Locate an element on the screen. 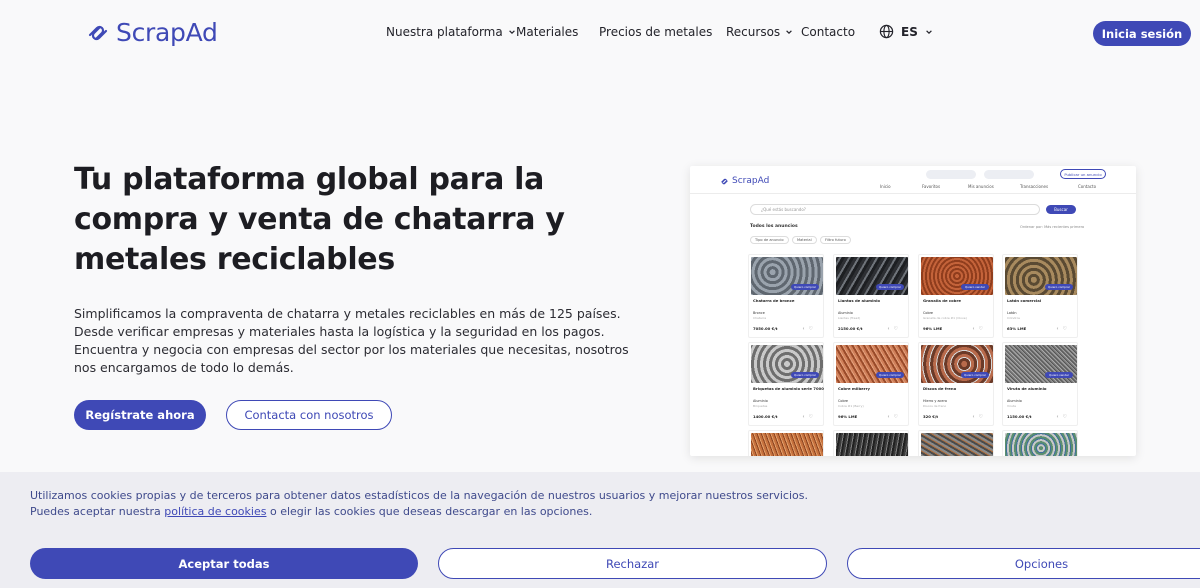 Image resolution: width=1200 pixels, height=588 pixels. mockup-search-field: ¿Qué estás buscando? is located at coordinates (895, 209).